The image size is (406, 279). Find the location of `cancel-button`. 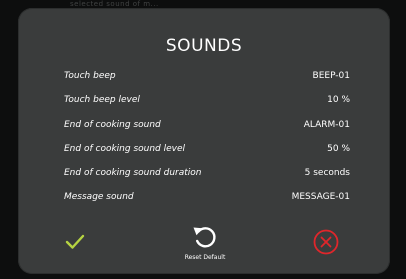

cancel-button is located at coordinates (326, 242).